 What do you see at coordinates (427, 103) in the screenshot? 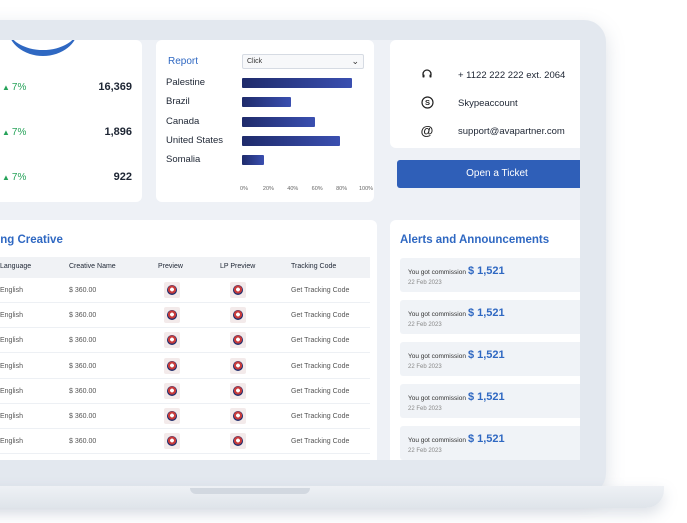
I see `skype-icon: S` at bounding box center [427, 103].